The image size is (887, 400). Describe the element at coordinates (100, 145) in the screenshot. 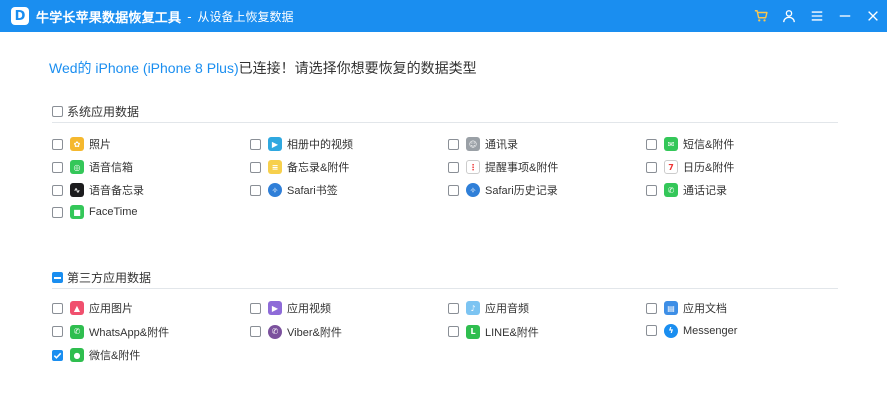

I see `option-label: 照片` at that location.